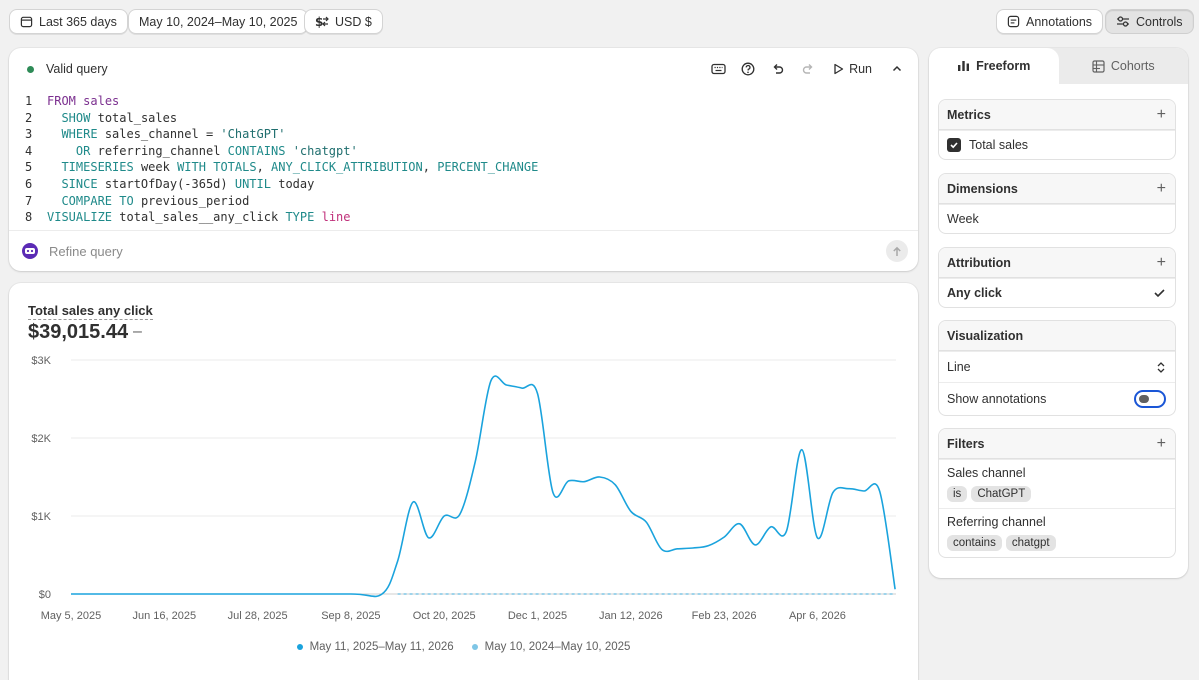  Describe the element at coordinates (974, 543) in the screenshot. I see `filter-operator-chip: contains` at that location.